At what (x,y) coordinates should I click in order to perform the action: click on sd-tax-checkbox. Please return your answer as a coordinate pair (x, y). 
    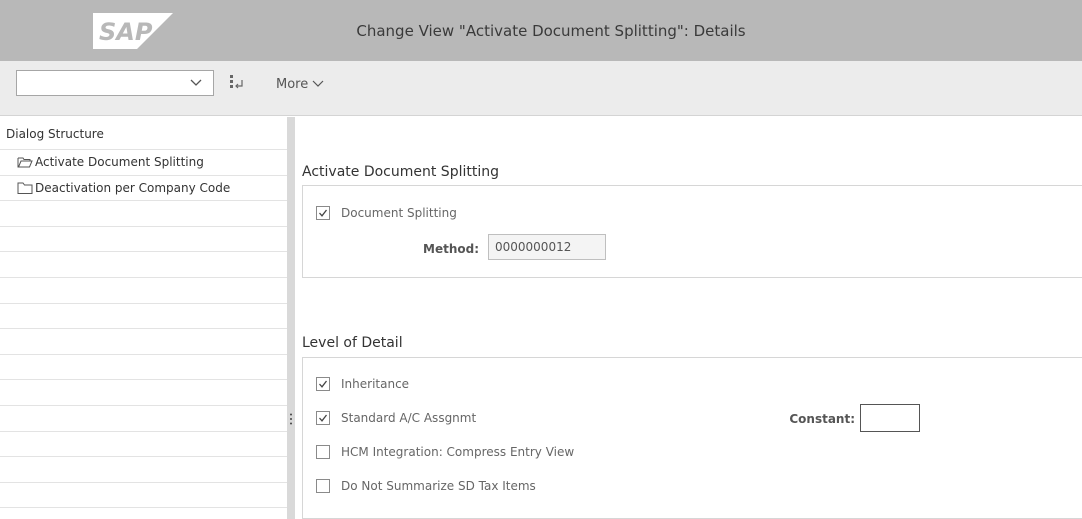
    Looking at the image, I should click on (323, 486).